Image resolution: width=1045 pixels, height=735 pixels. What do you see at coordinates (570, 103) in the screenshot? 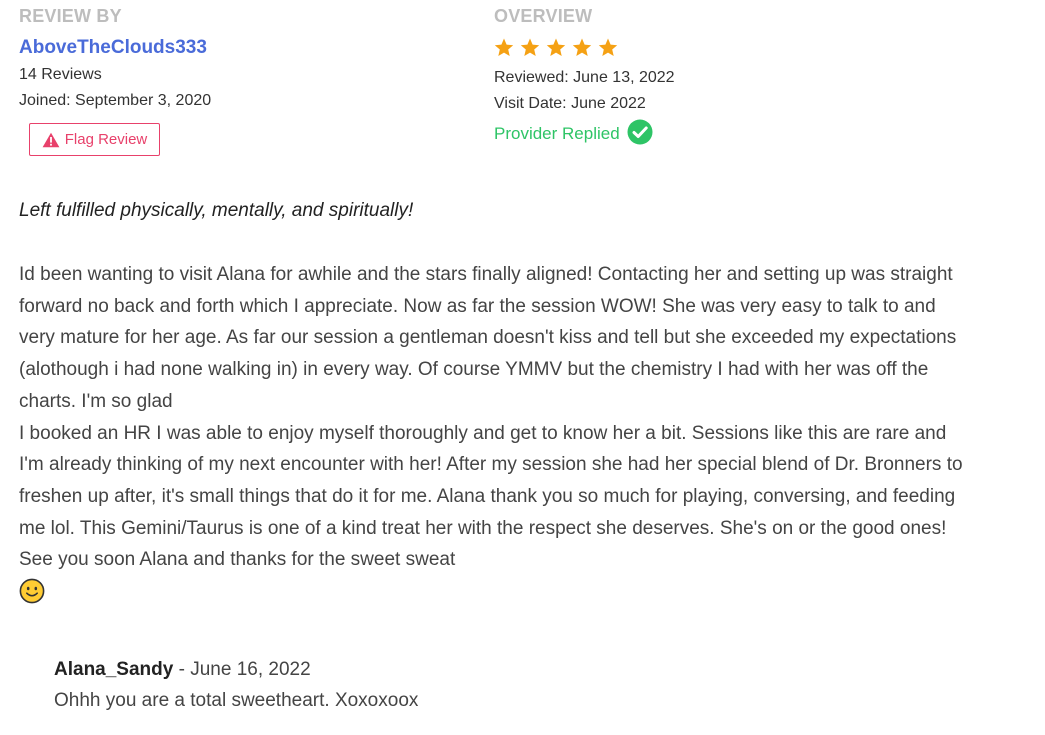
I see `visit-date: Visit Date: June 2022` at bounding box center [570, 103].